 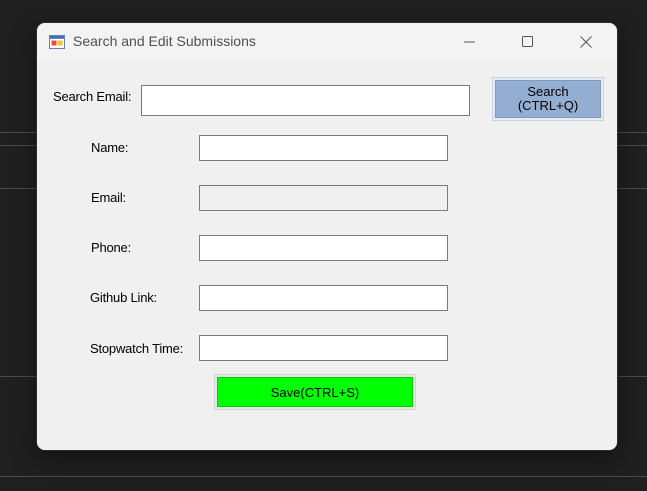 I want to click on stopwatch-time-label: Stopwatch Time:, so click(x=137, y=348).